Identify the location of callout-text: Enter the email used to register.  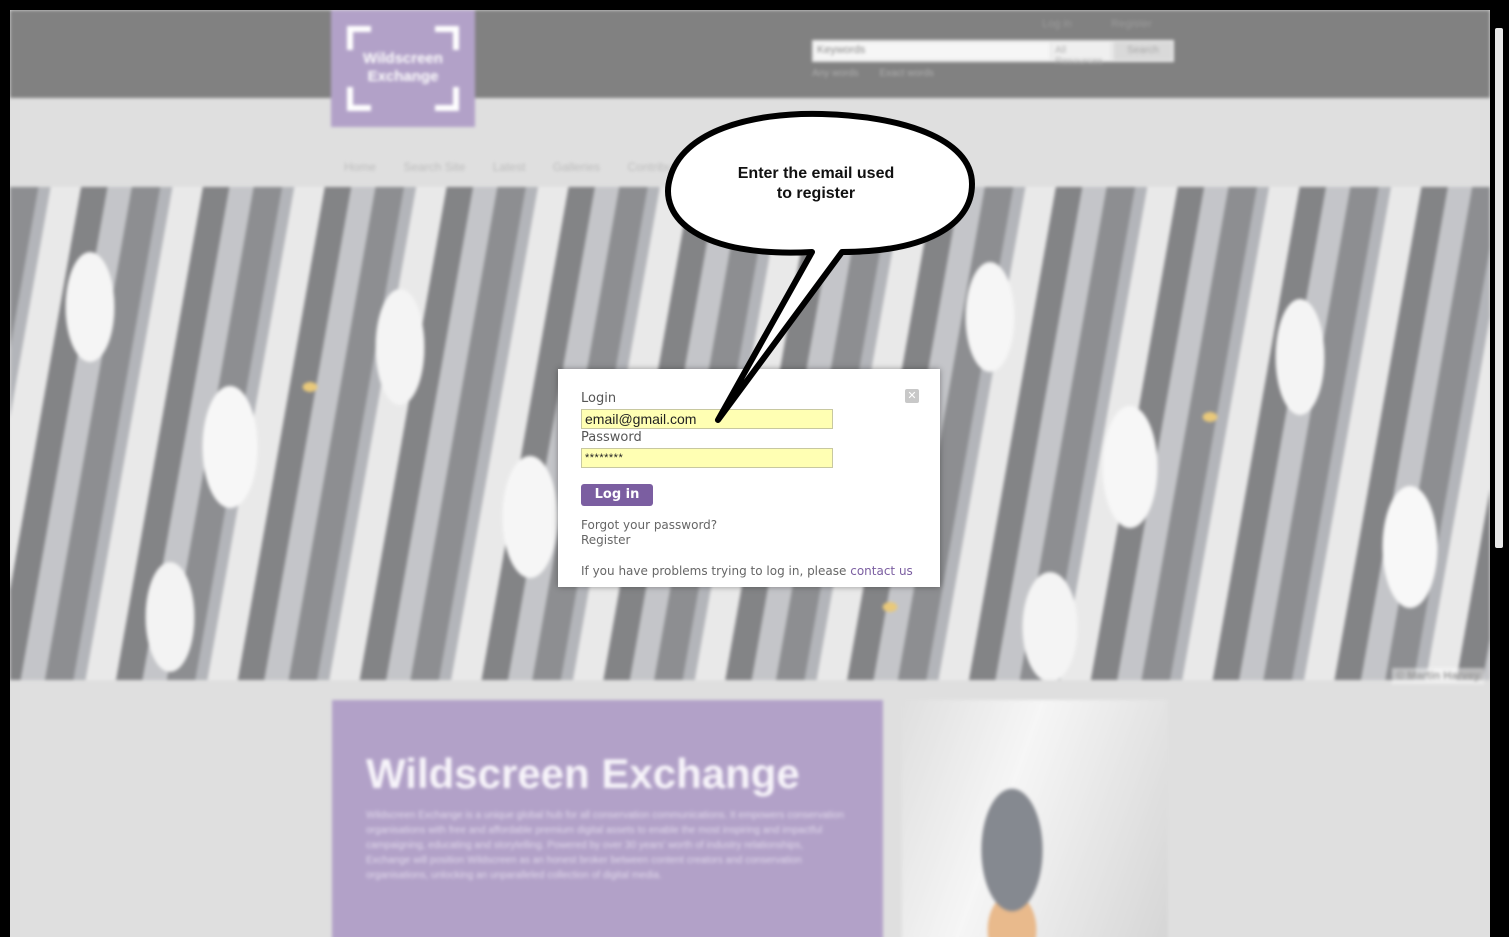
(816, 183).